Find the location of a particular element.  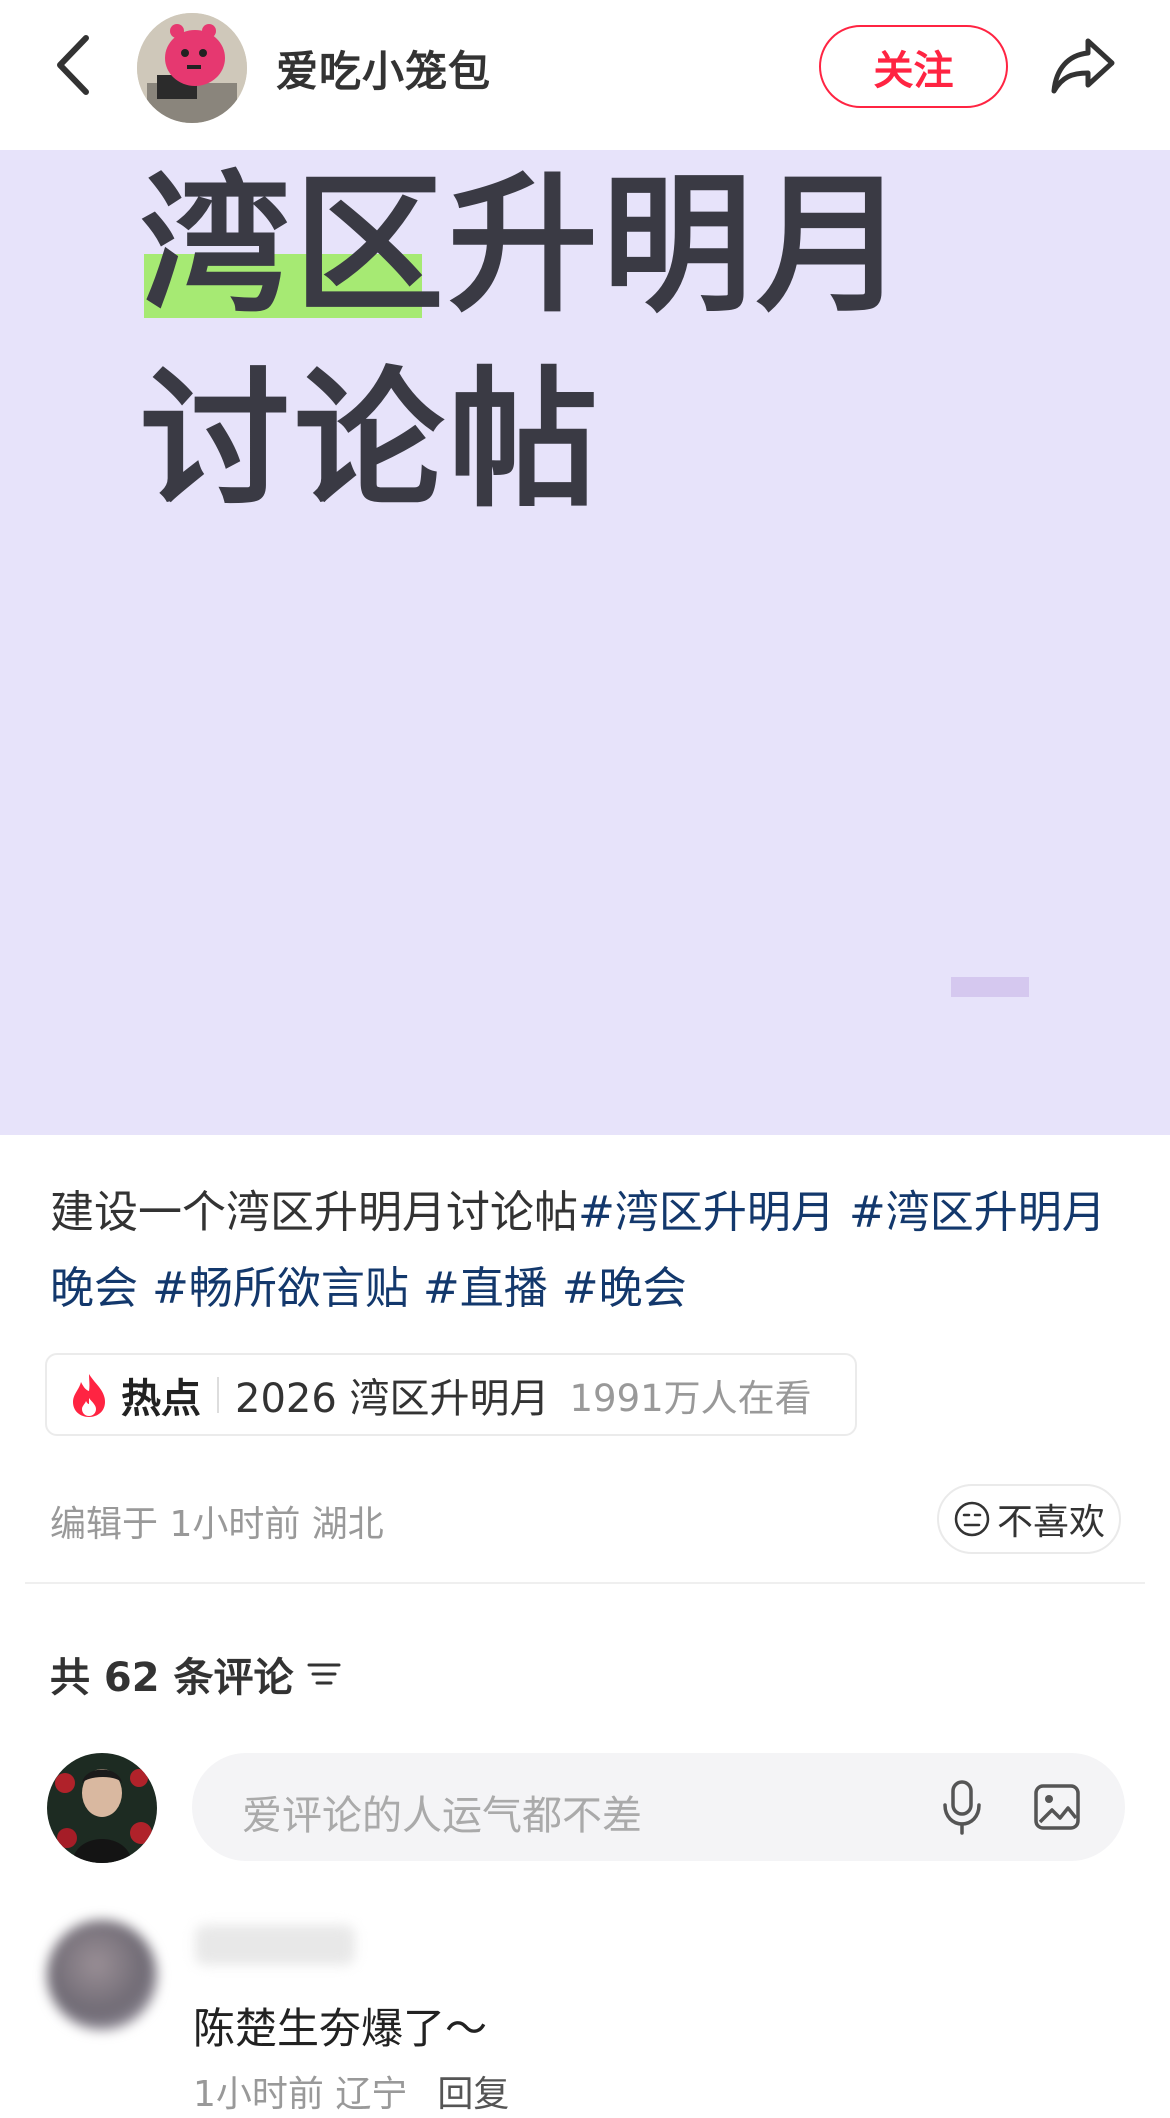

reply-button: 回复 is located at coordinates (473, 2094).